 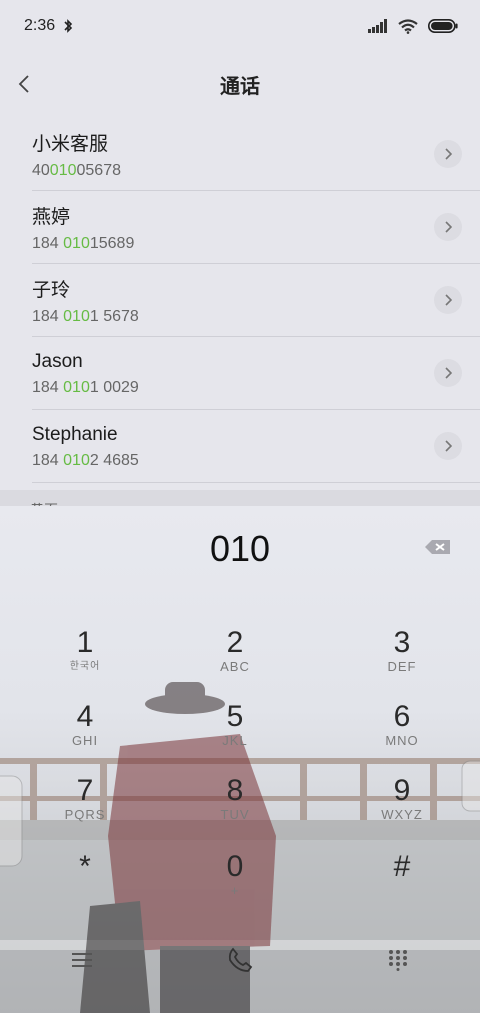 What do you see at coordinates (235, 814) in the screenshot?
I see `key-letters: TUV` at bounding box center [235, 814].